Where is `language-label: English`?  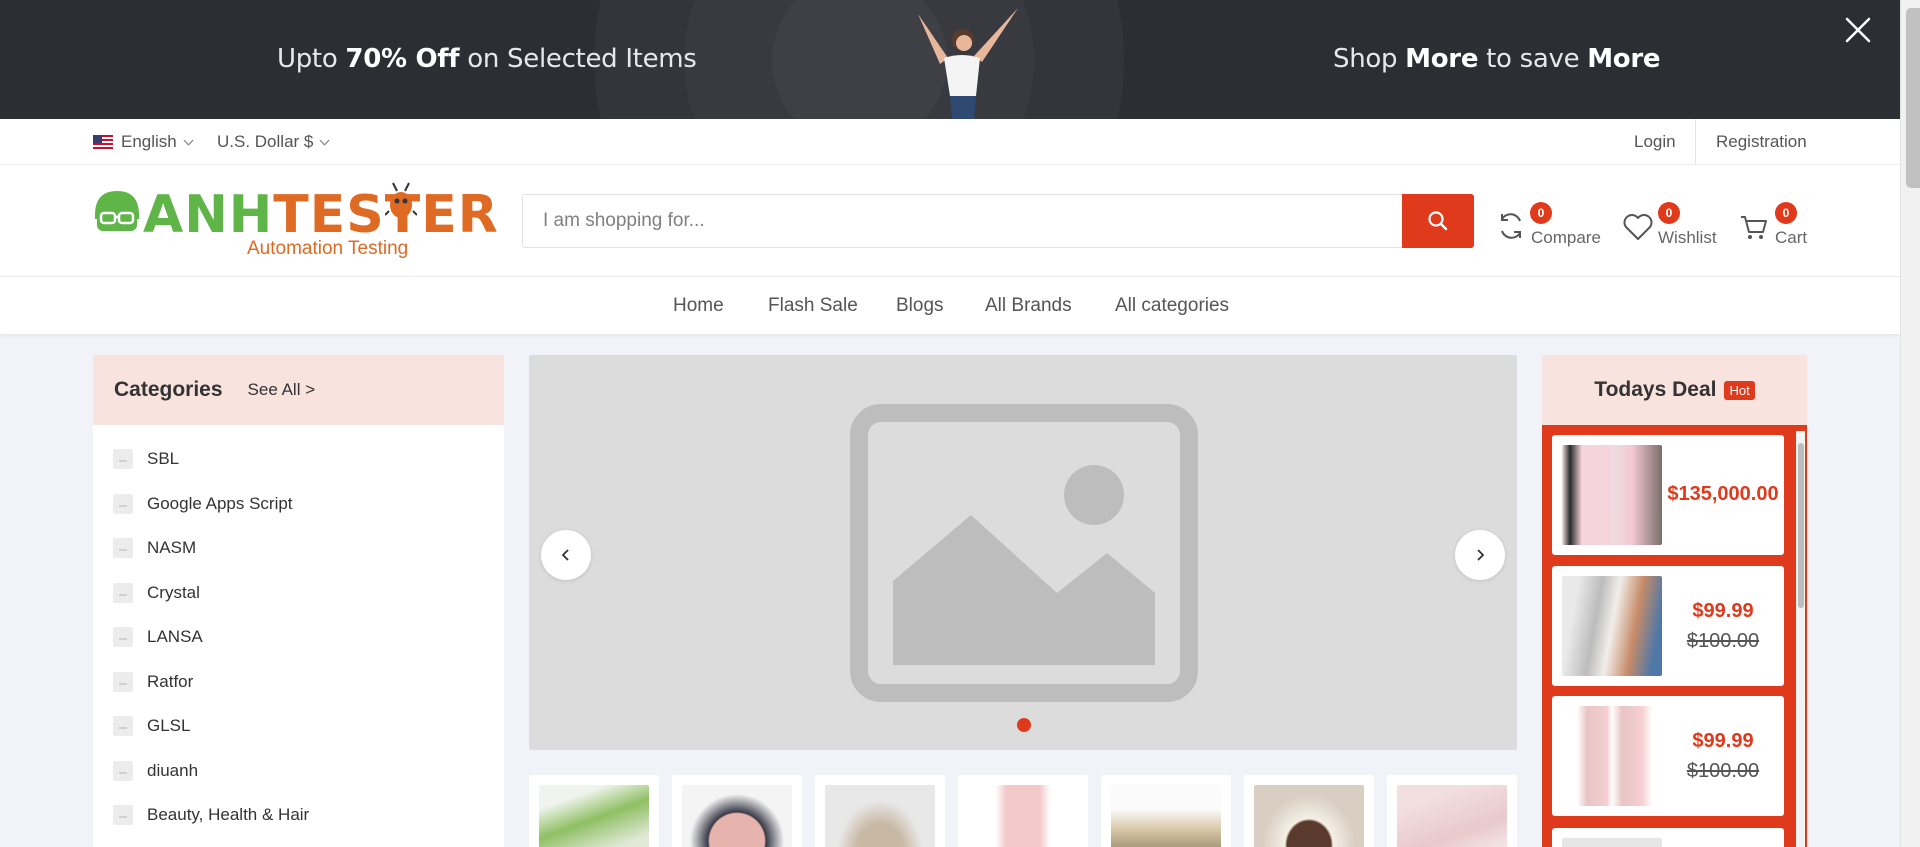
language-label: English is located at coordinates (149, 141).